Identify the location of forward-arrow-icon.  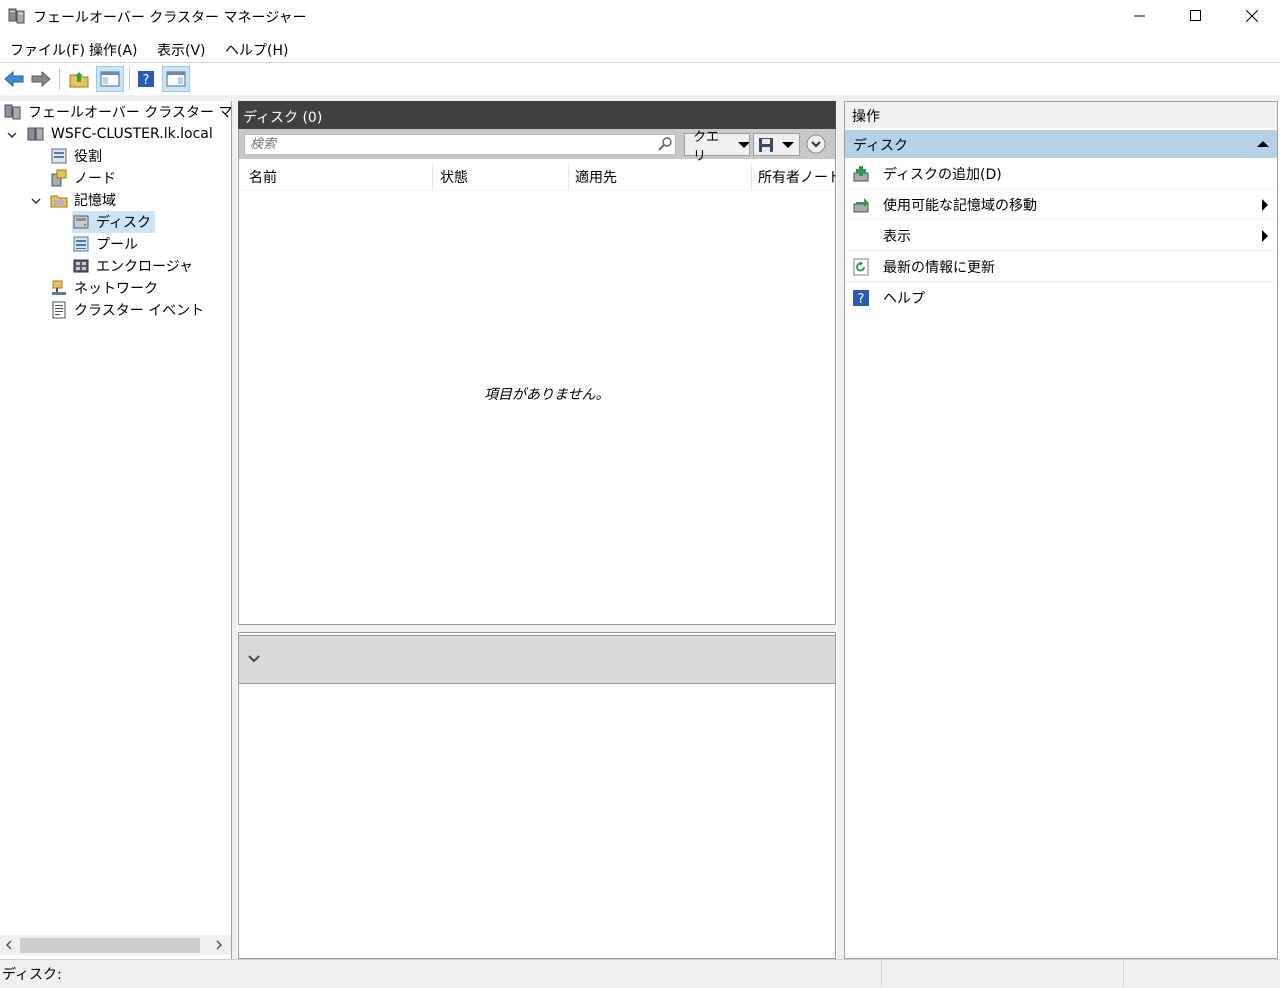
(41, 79).